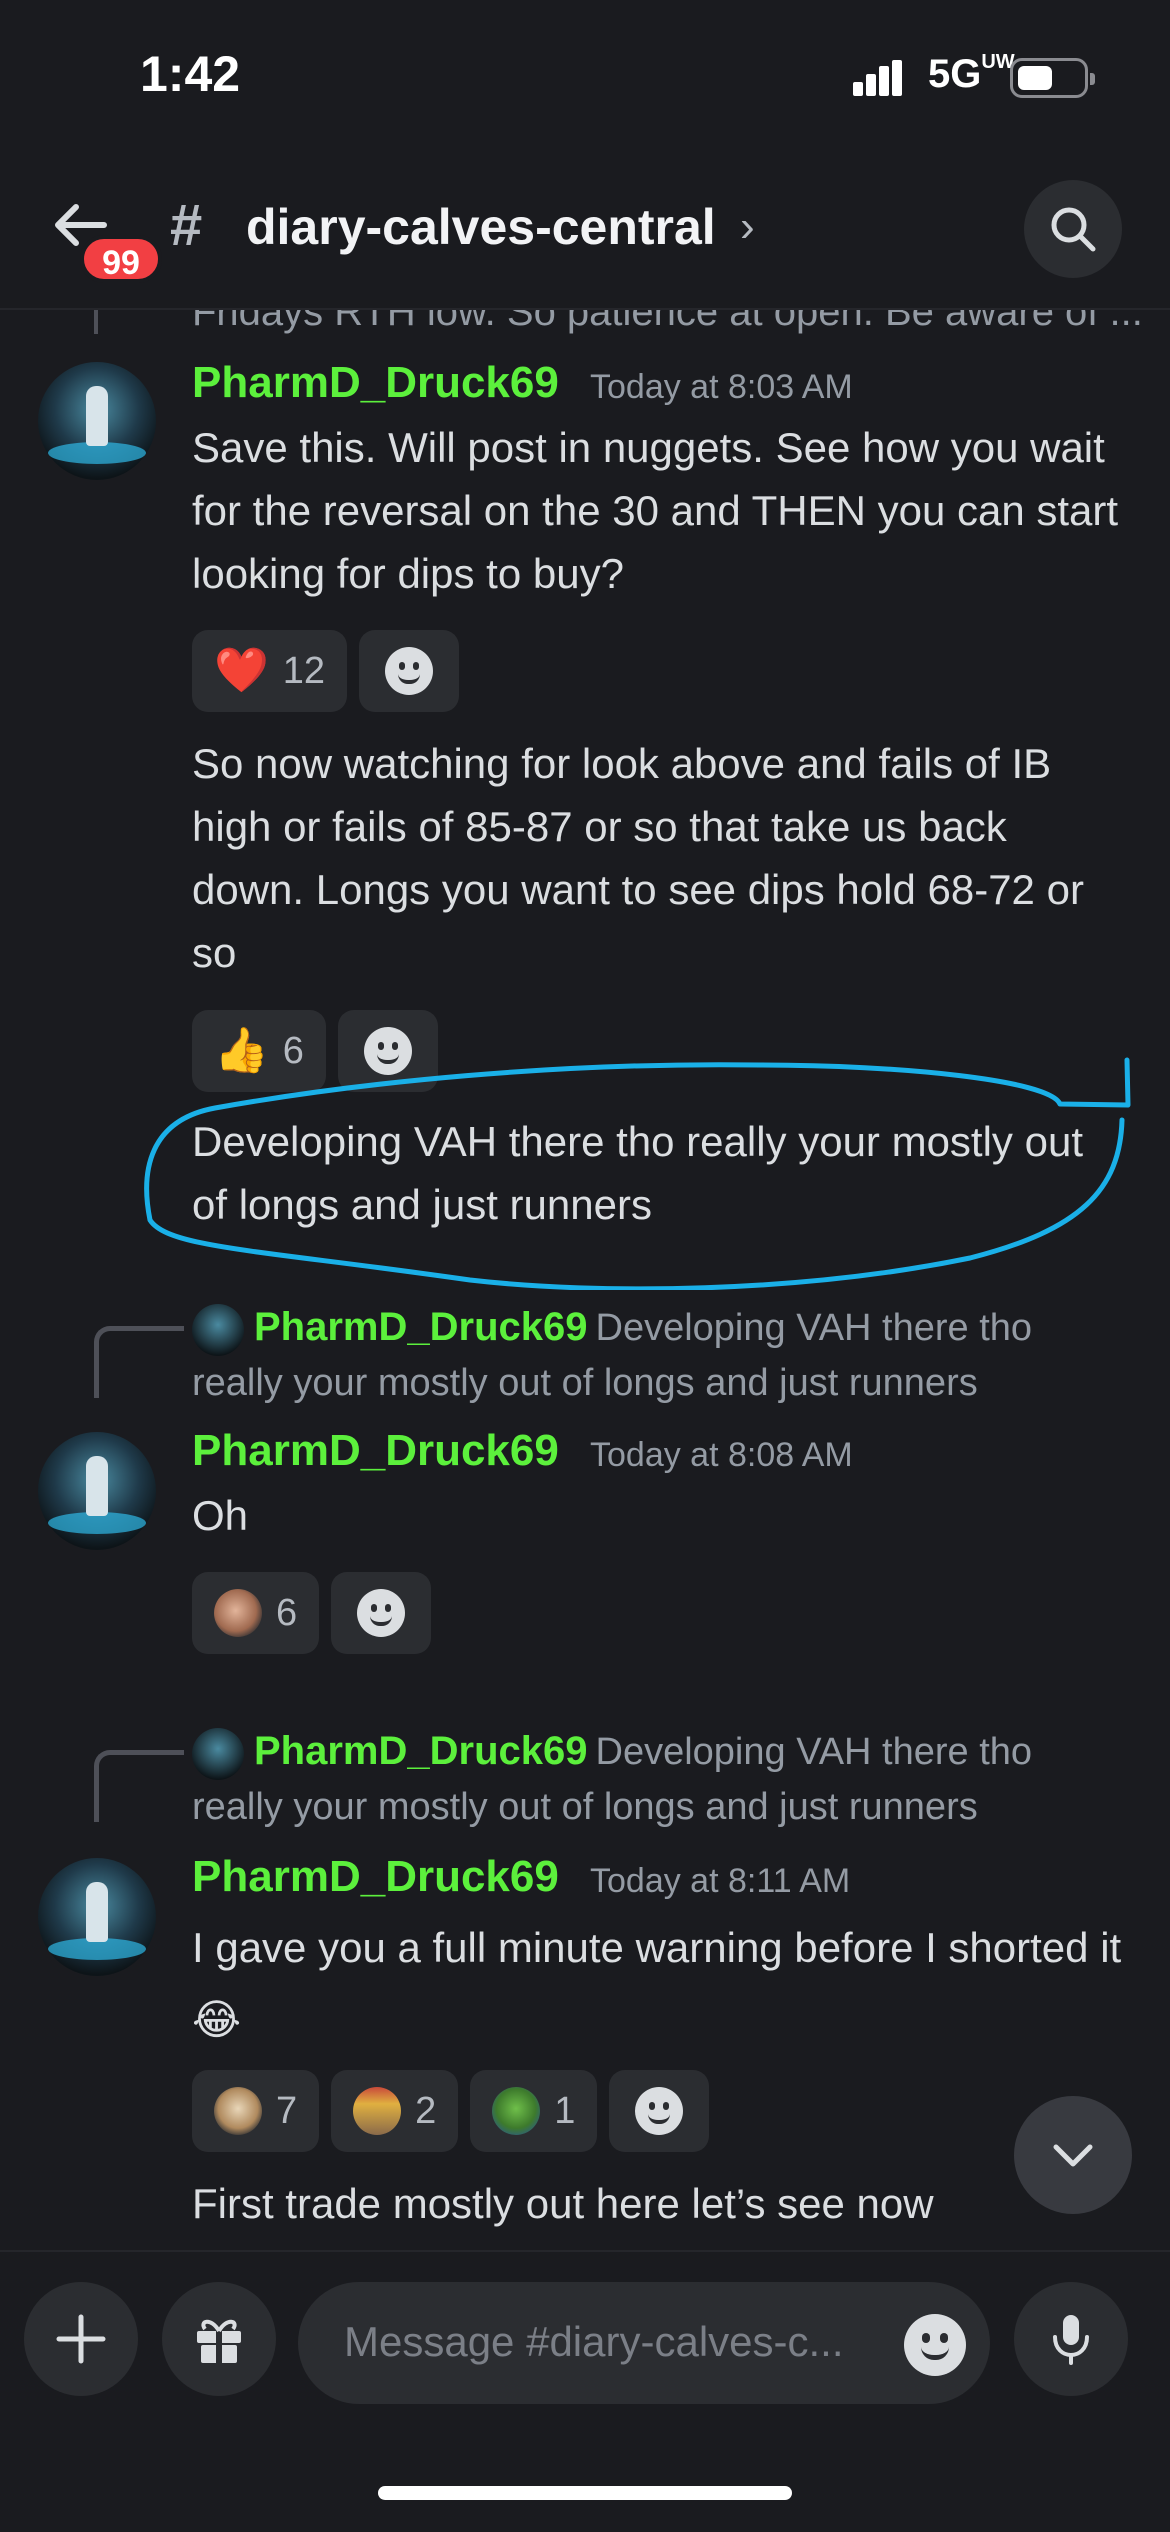  I want to click on voice-message-button, so click(1071, 2339).